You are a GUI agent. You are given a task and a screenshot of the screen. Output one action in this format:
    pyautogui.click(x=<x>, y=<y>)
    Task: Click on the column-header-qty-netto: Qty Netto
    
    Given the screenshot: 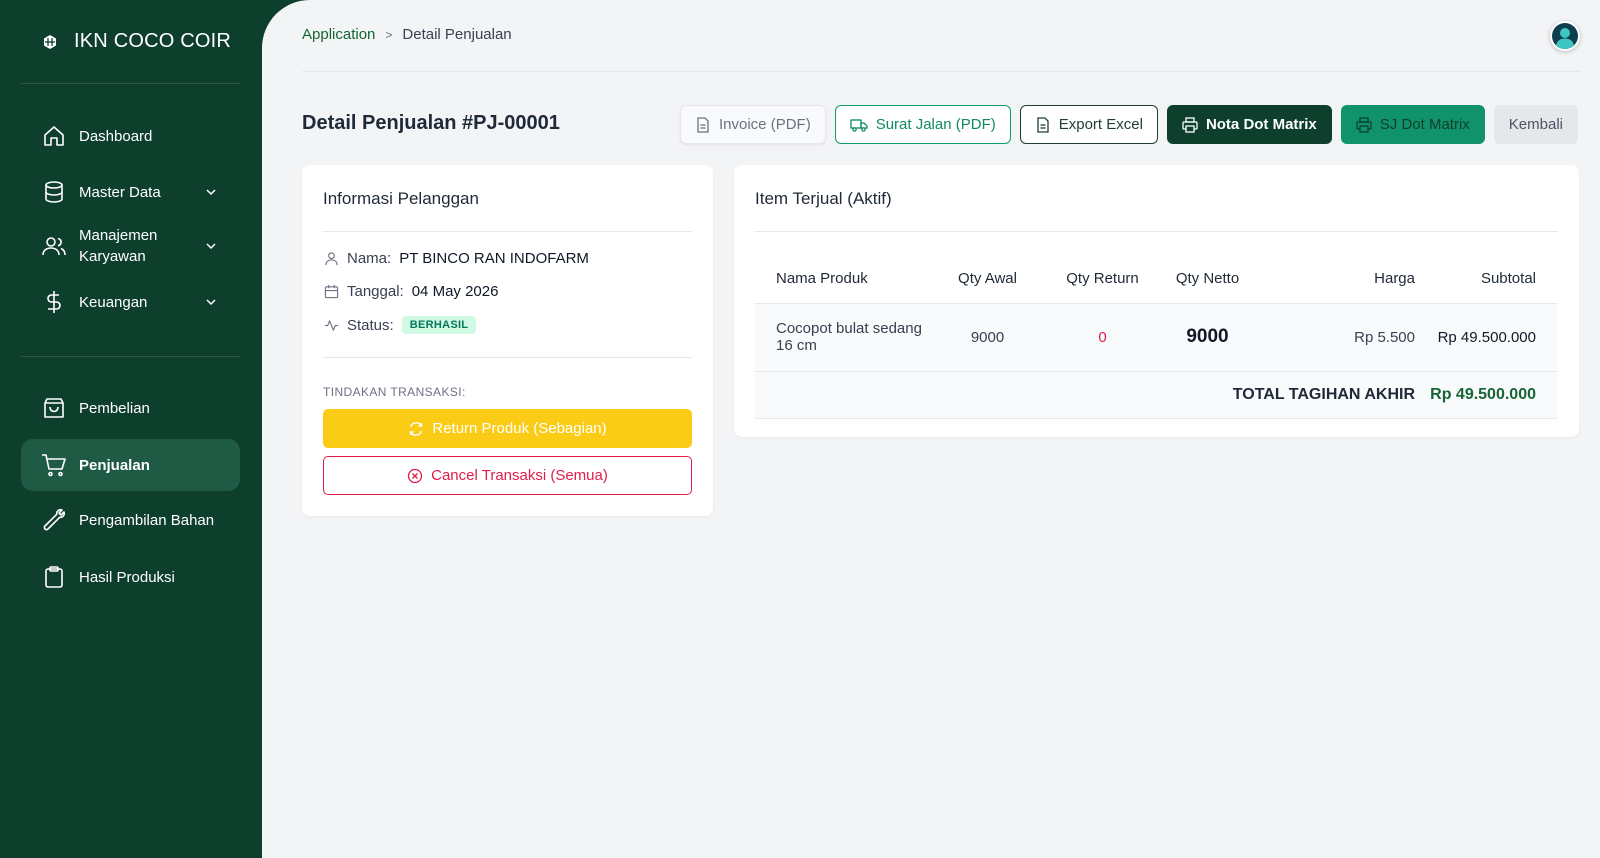 What is the action you would take?
    pyautogui.click(x=1207, y=279)
    